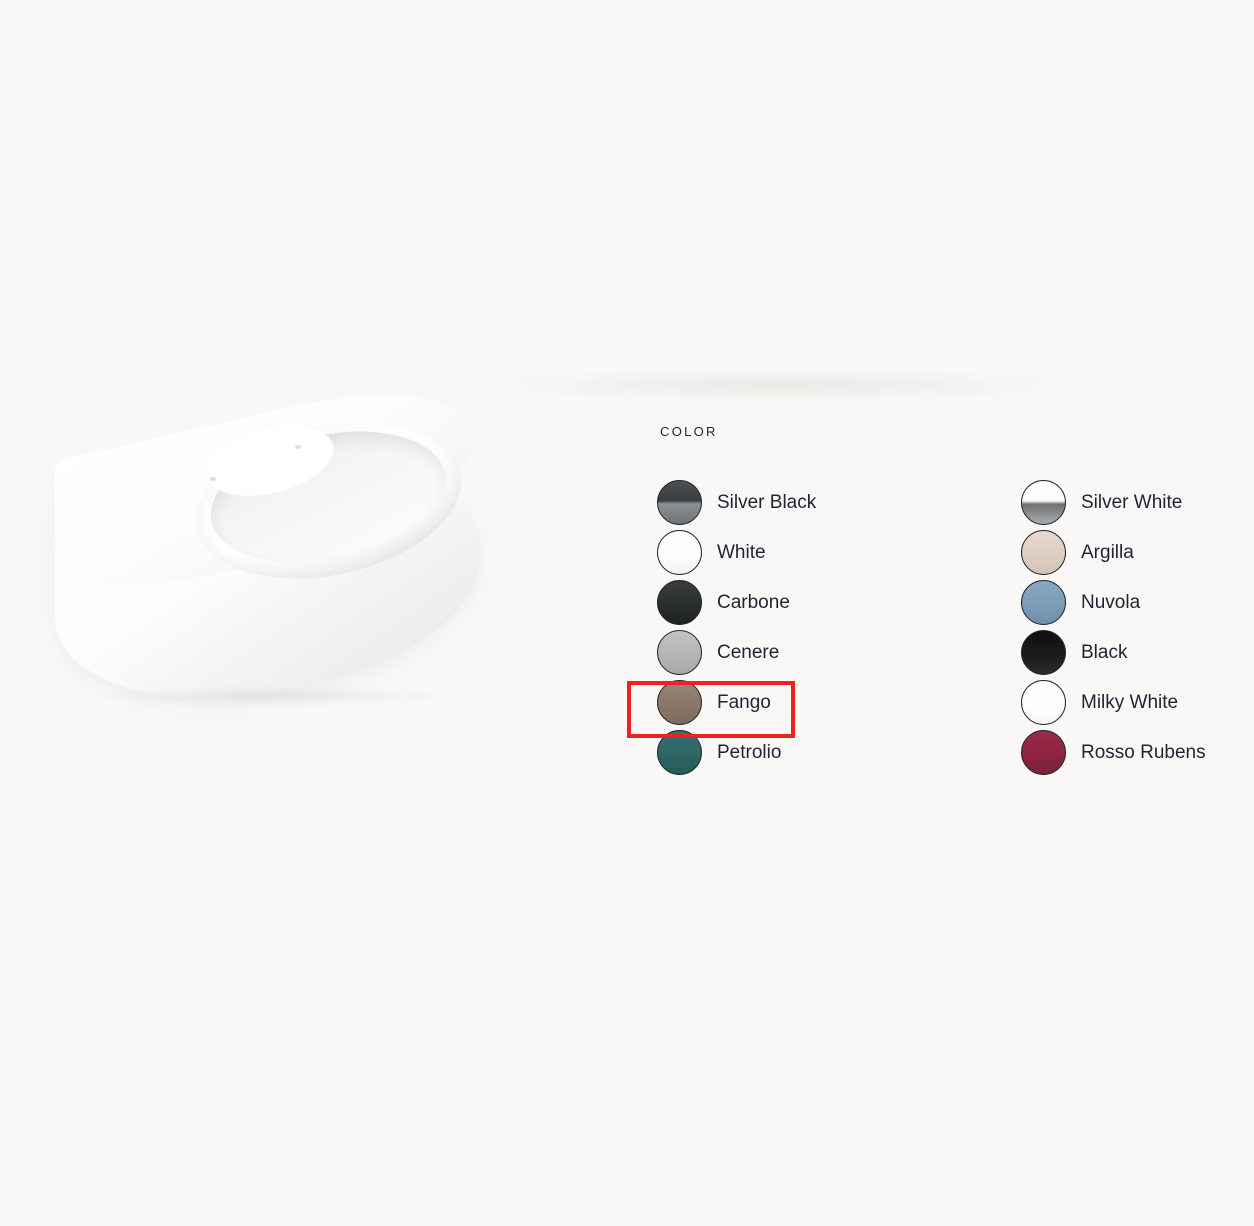  I want to click on color-option-nuvola: Nuvola, so click(1129, 602).